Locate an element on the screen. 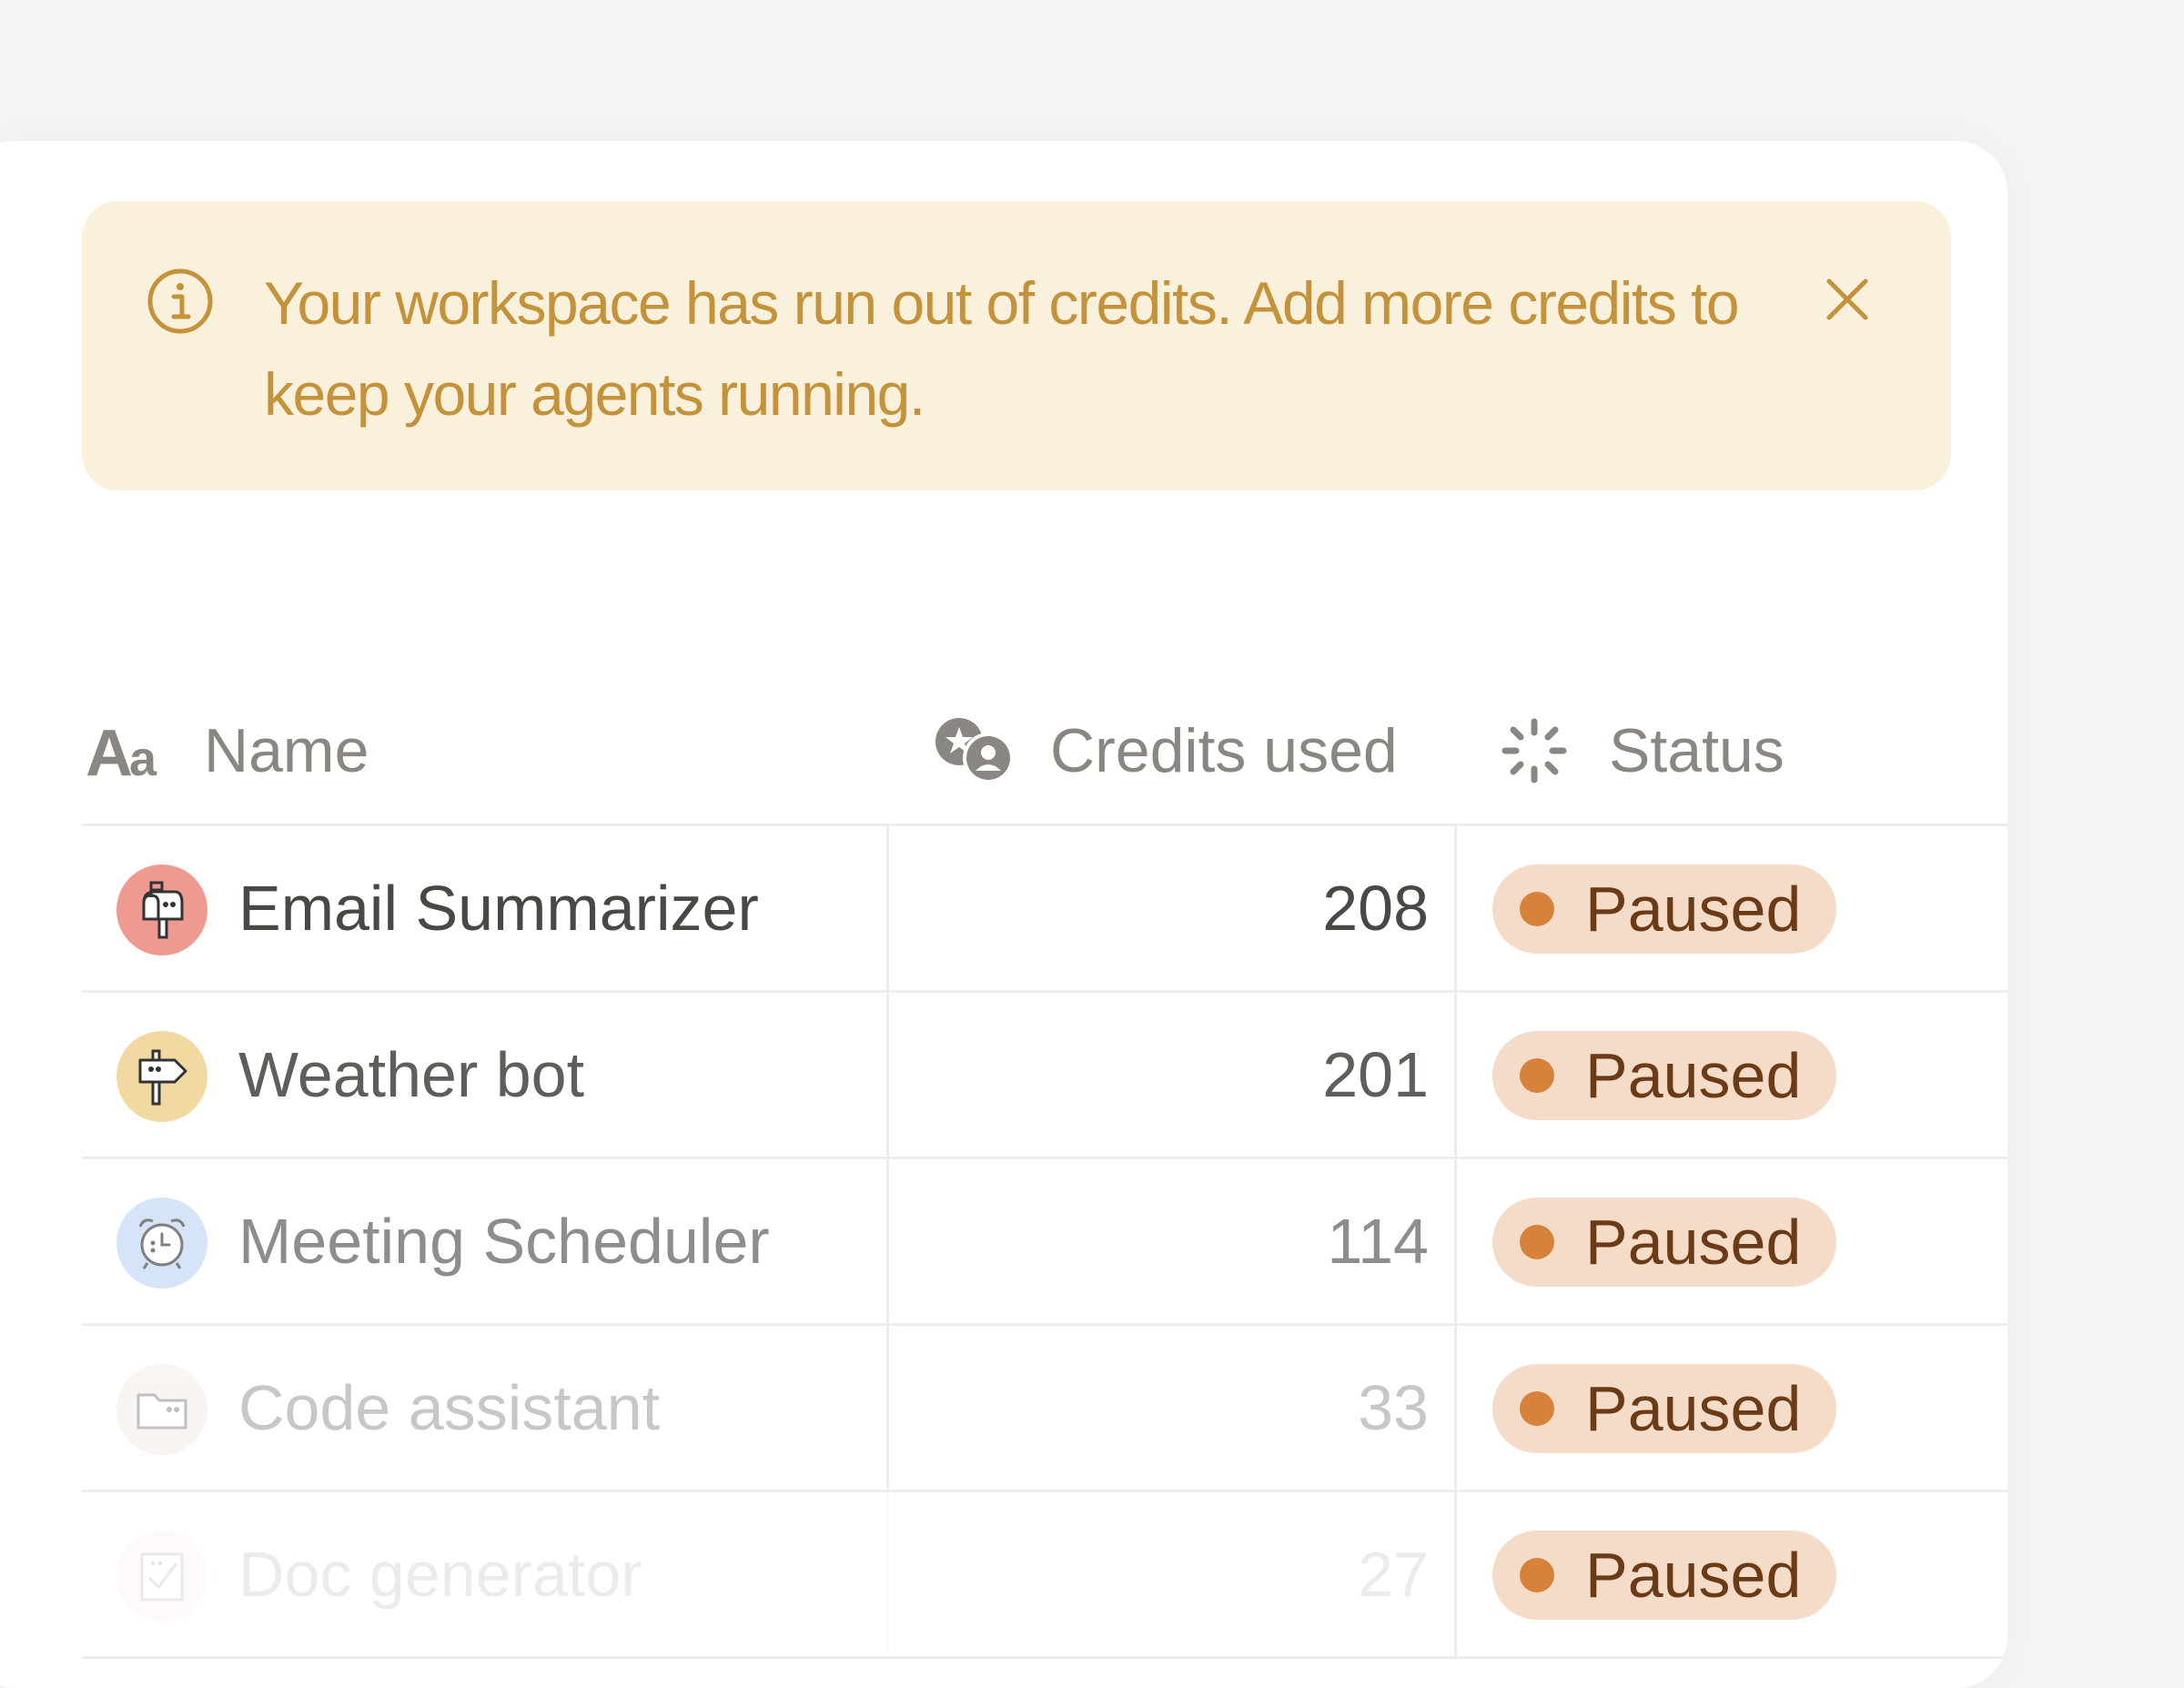  close-icon is located at coordinates (1848, 300).